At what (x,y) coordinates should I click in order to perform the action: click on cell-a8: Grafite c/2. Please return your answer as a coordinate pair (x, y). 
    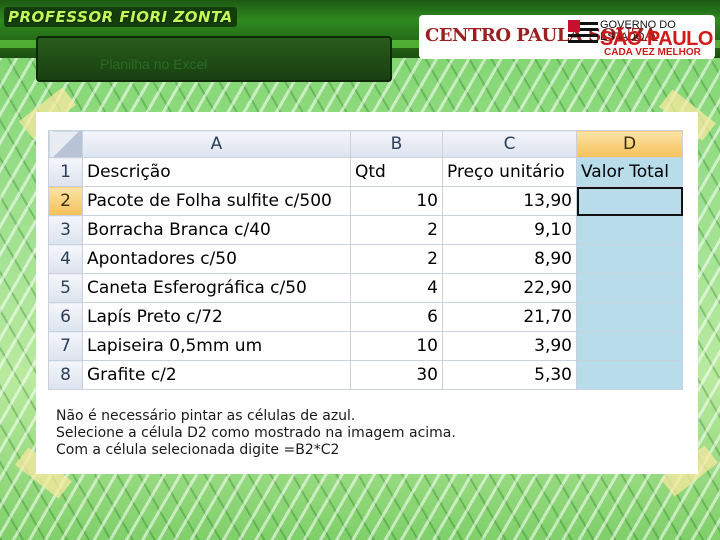
    Looking at the image, I should click on (216, 375).